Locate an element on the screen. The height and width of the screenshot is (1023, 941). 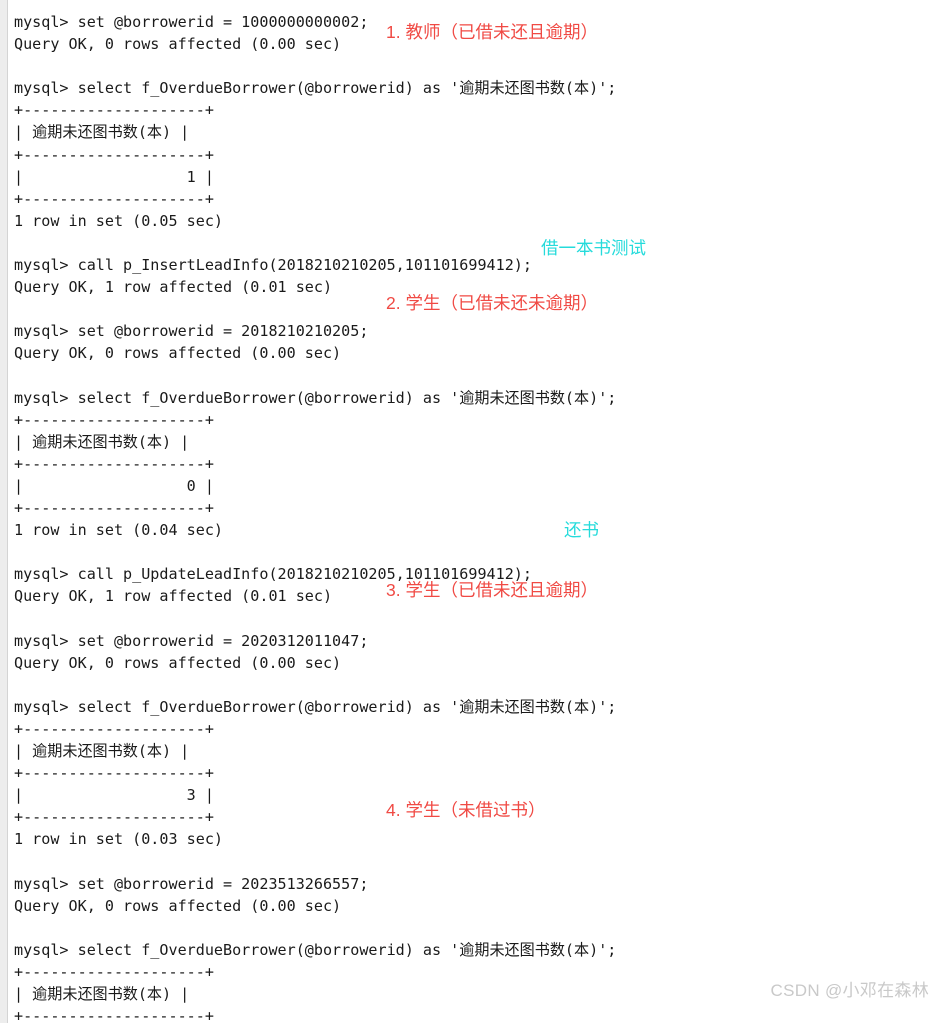
terminal-line: mysql> set @borrowerid = 2023513266557; is located at coordinates (191, 883).